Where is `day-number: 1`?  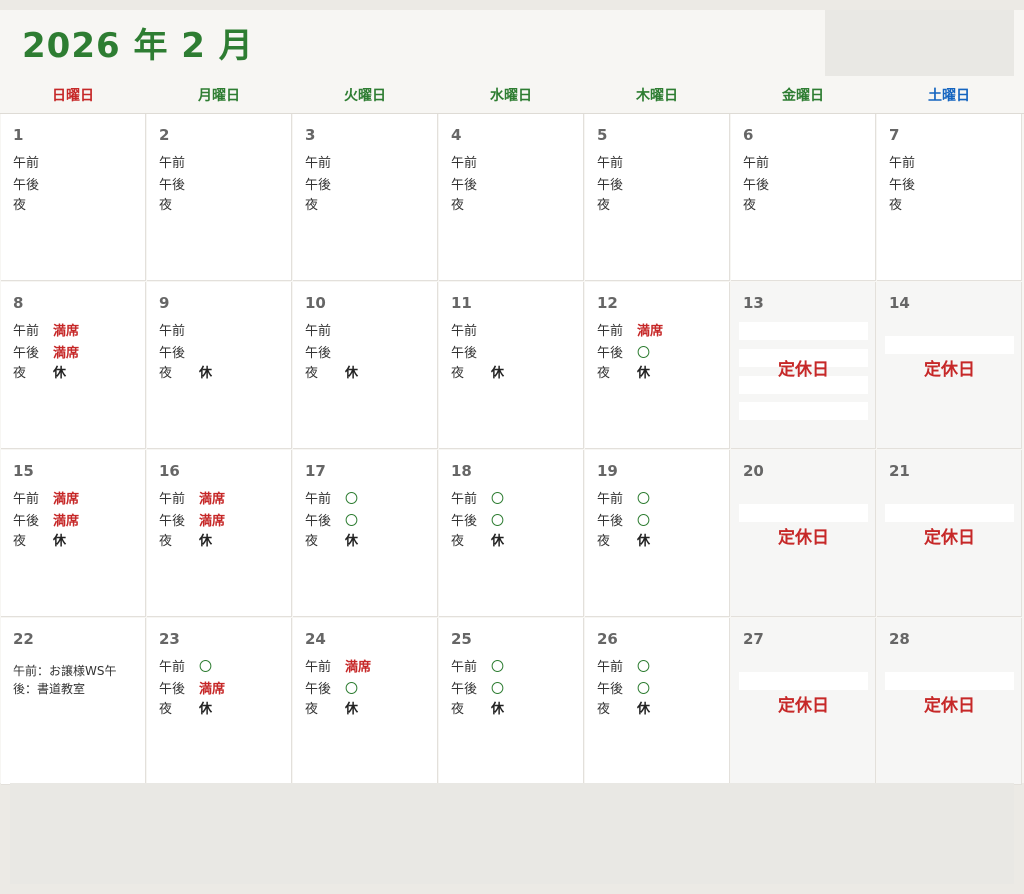
day-number: 1 is located at coordinates (18, 135).